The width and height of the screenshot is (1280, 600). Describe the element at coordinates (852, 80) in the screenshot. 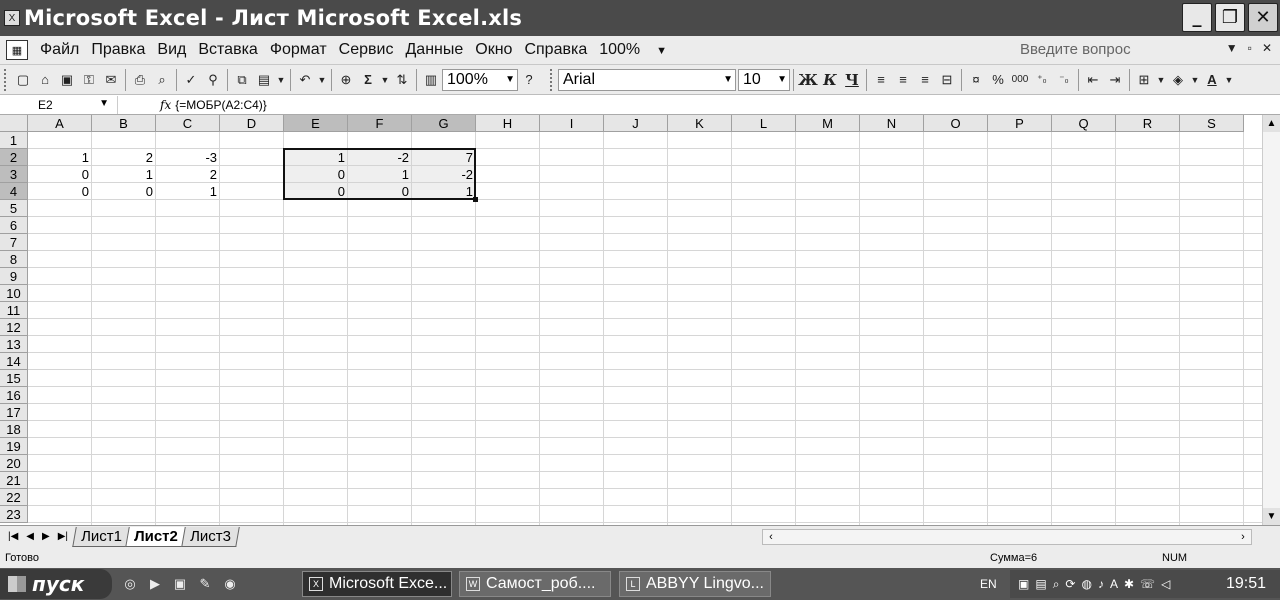

I see `underline-button: Ч` at that location.